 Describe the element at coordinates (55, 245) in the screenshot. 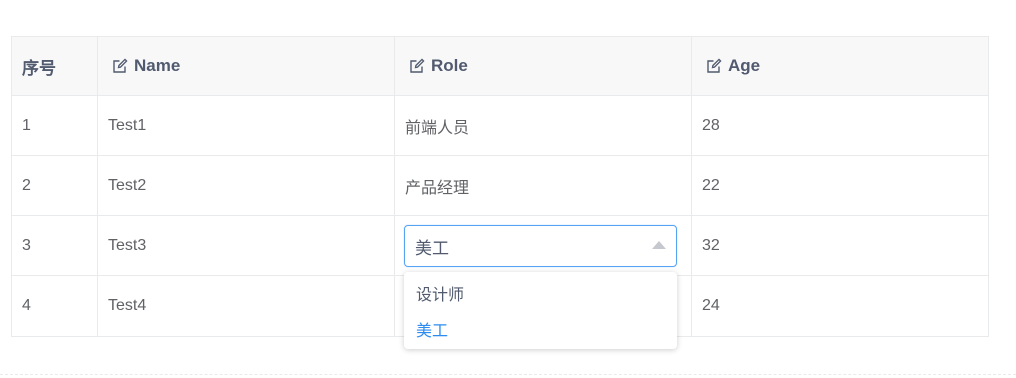

I see `cell-index: 3` at that location.